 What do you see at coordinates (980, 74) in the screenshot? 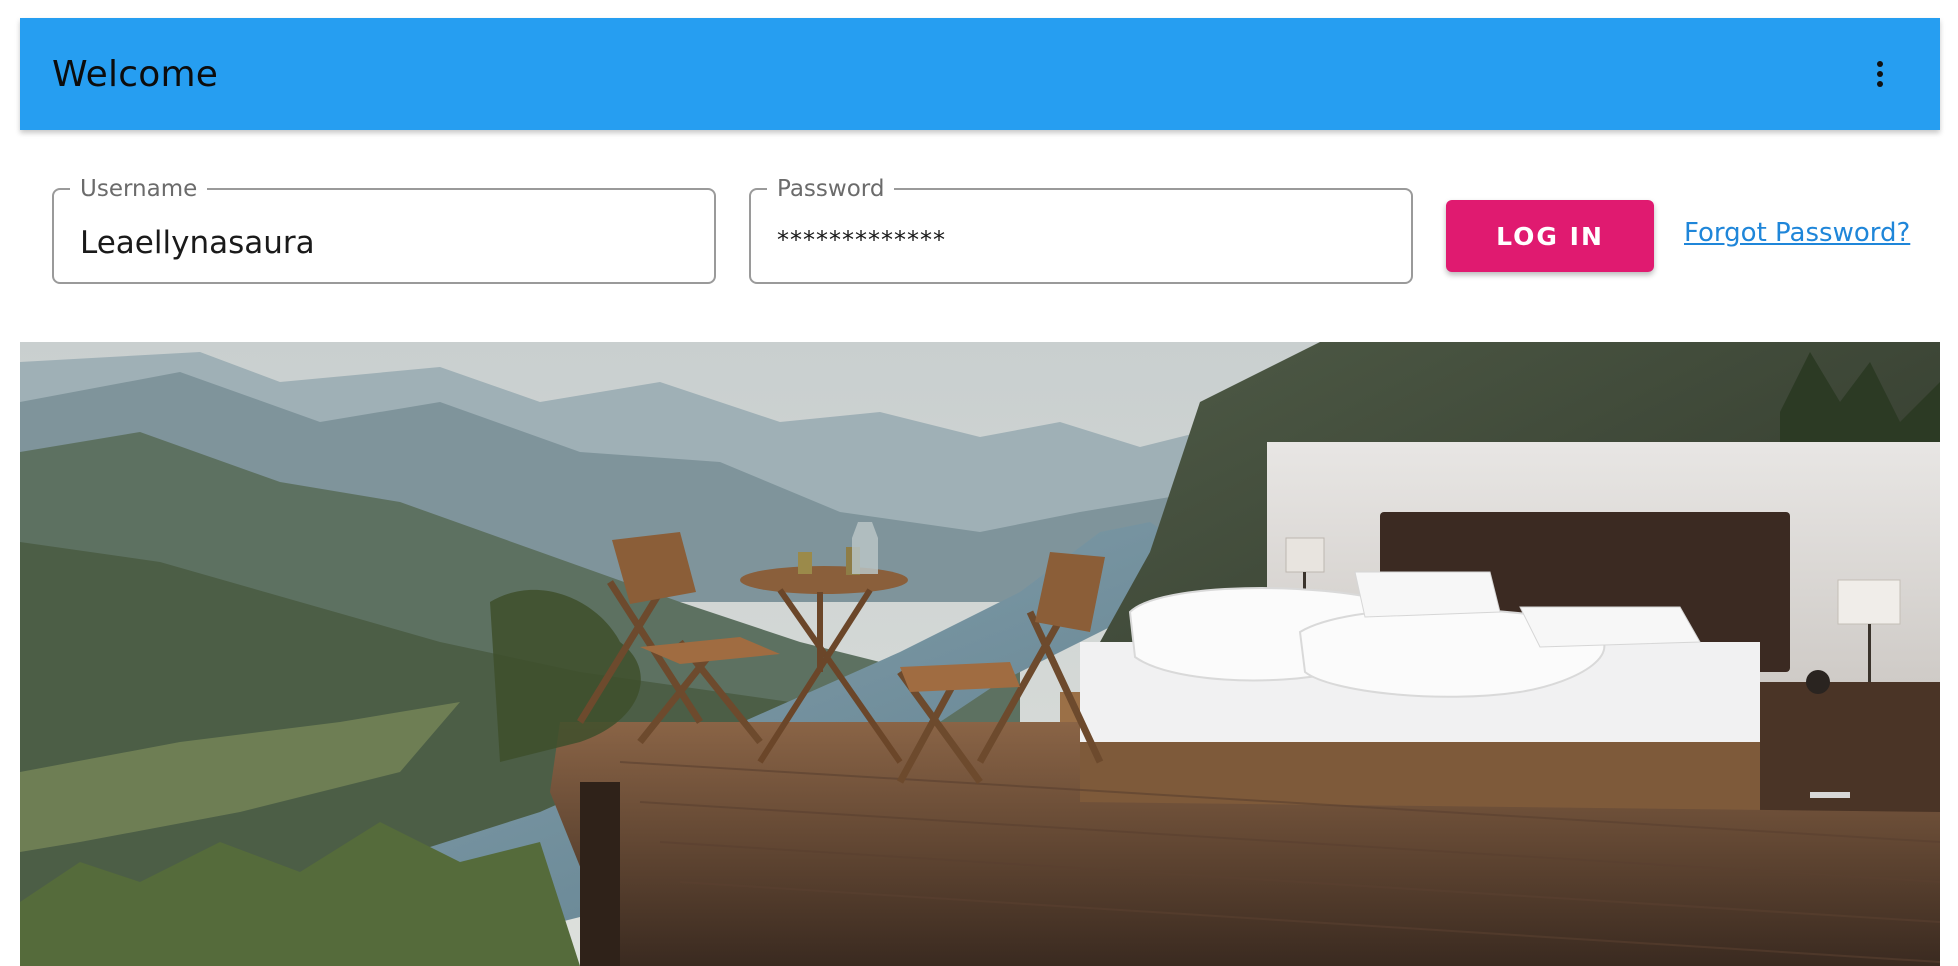
I see `app-bar: Welcome` at bounding box center [980, 74].